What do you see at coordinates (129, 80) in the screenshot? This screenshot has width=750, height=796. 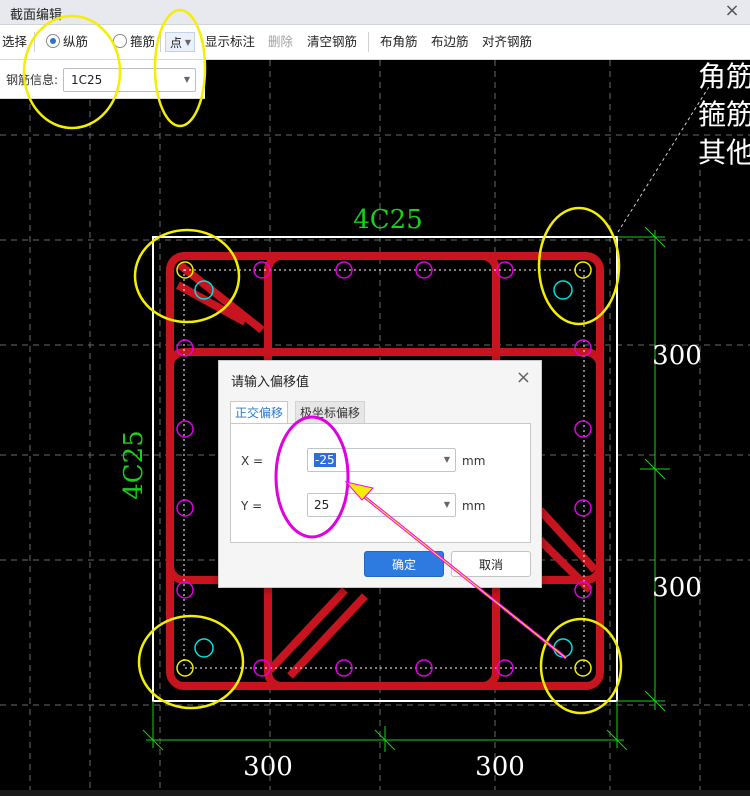 I see `rebar-info-select: 1C25 ▼` at bounding box center [129, 80].